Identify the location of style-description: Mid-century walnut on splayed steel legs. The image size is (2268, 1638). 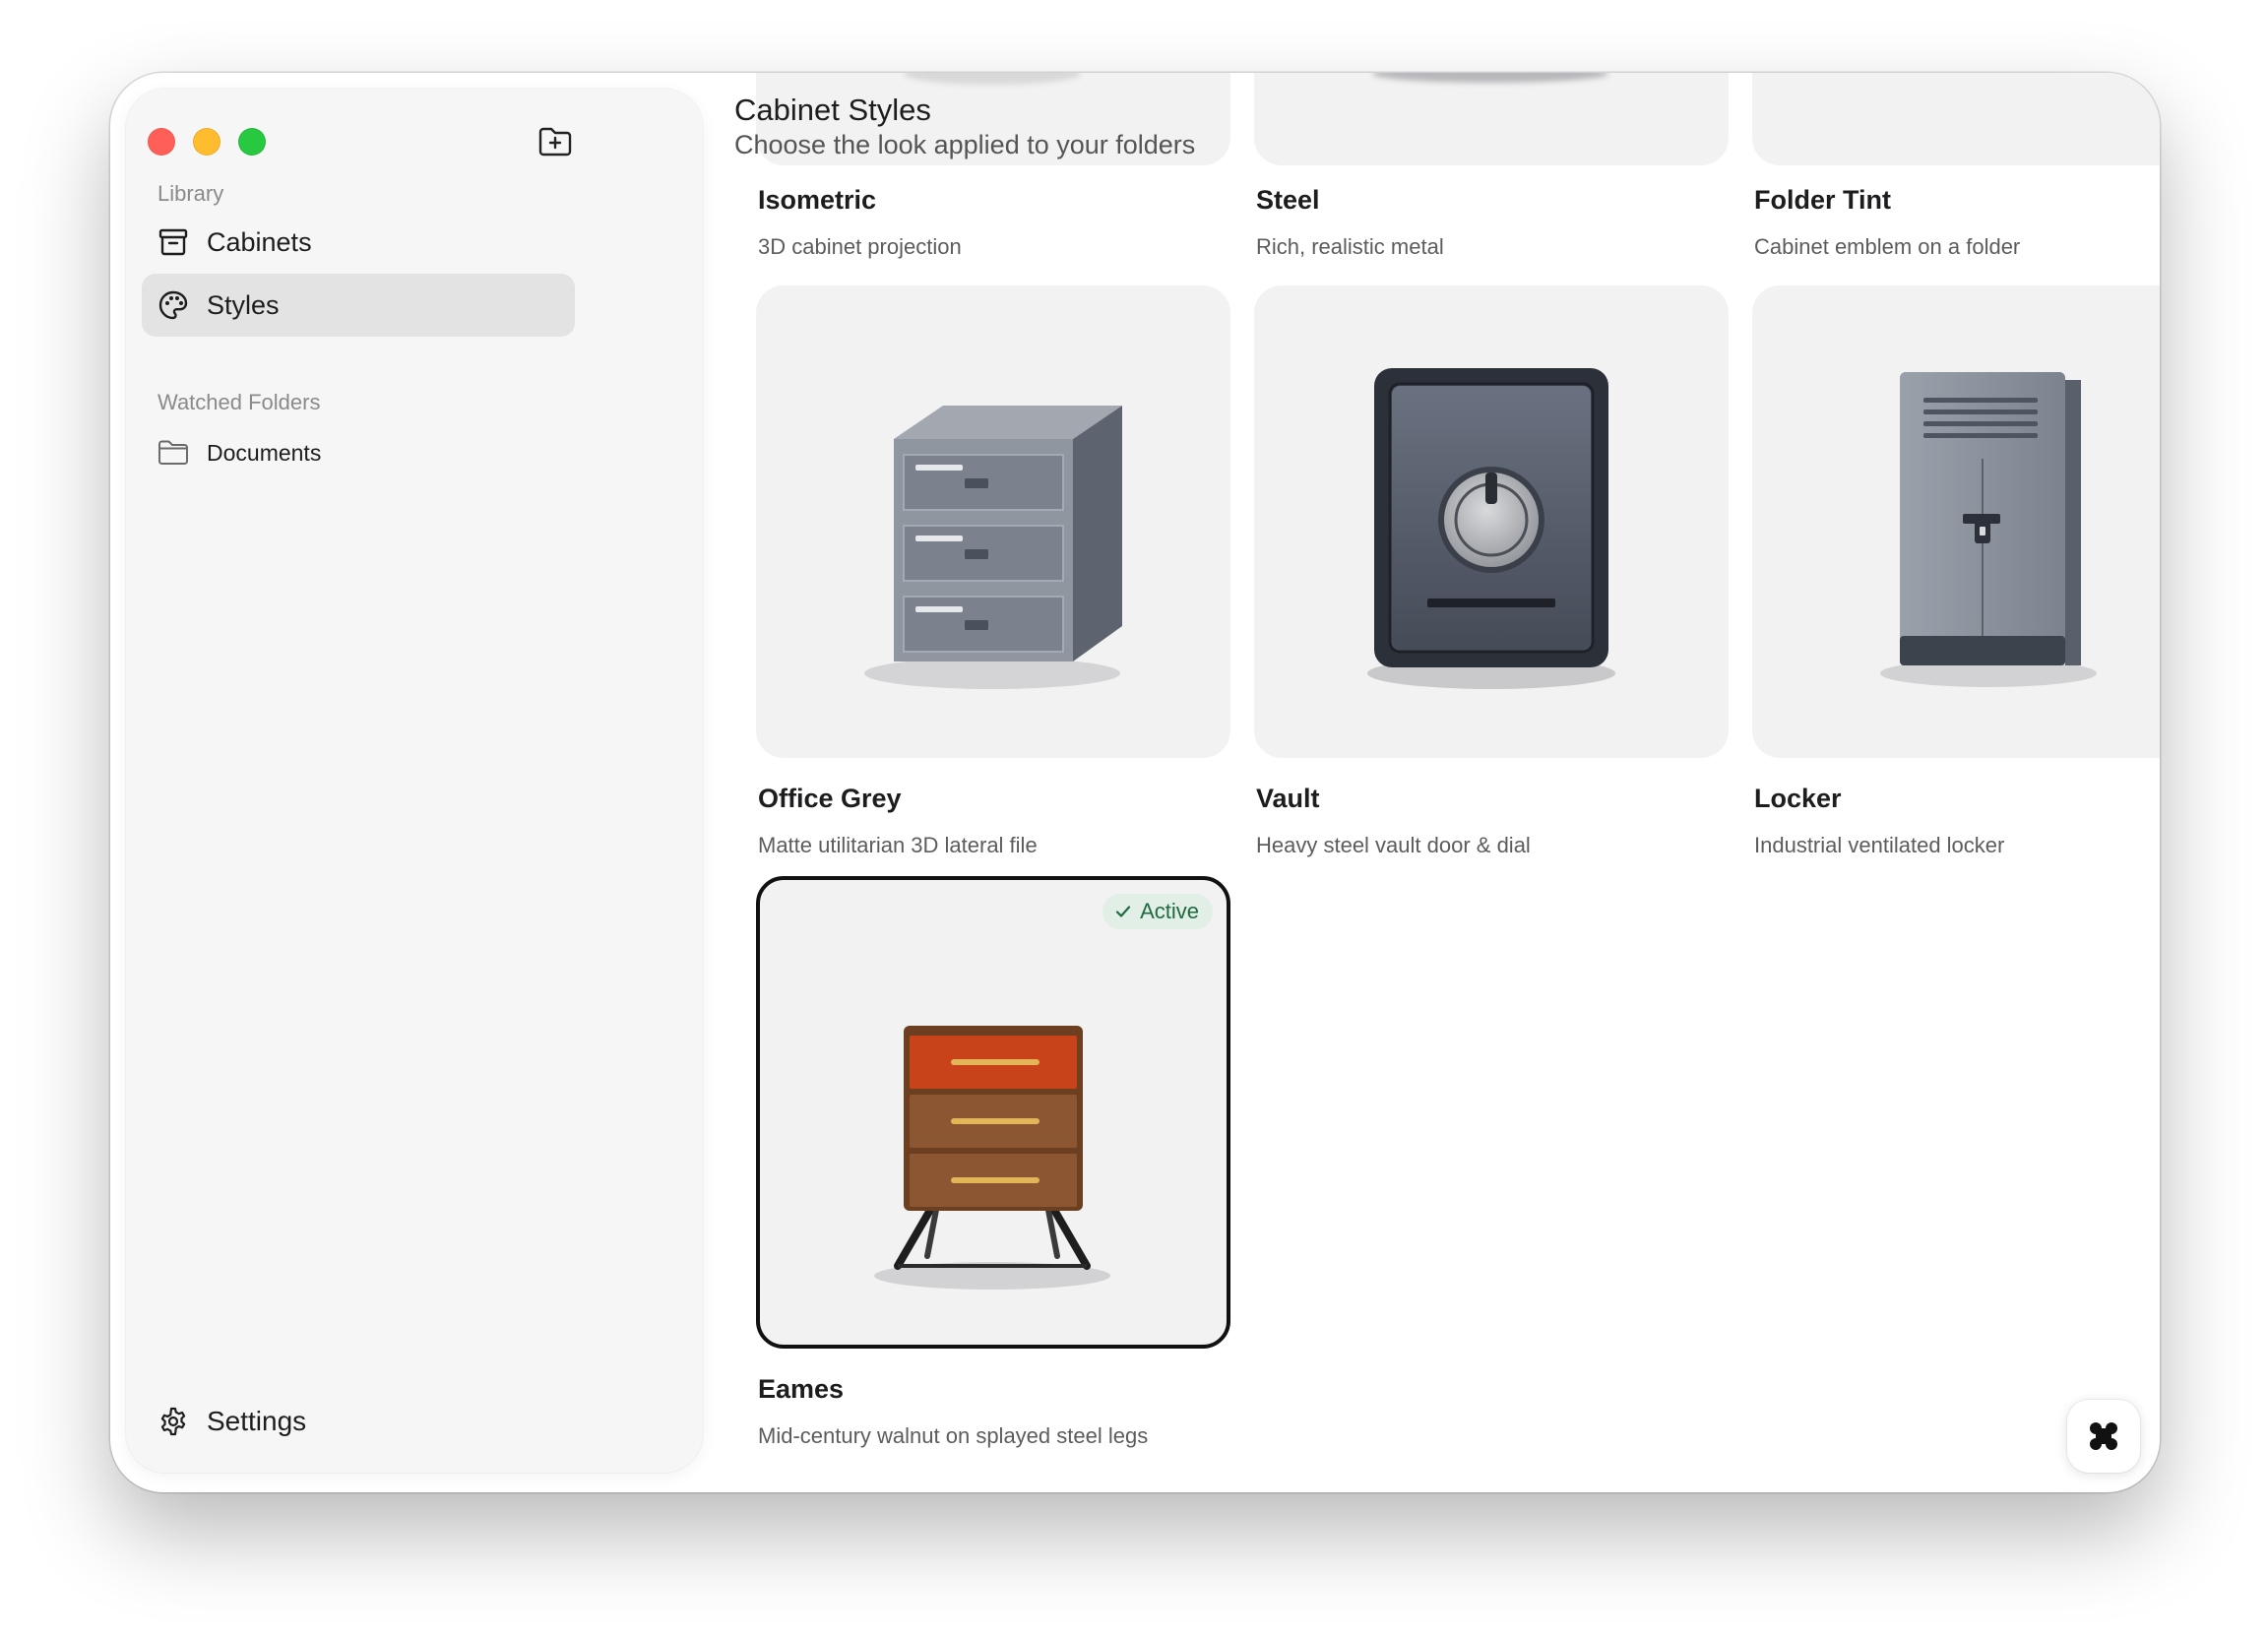
(953, 1435).